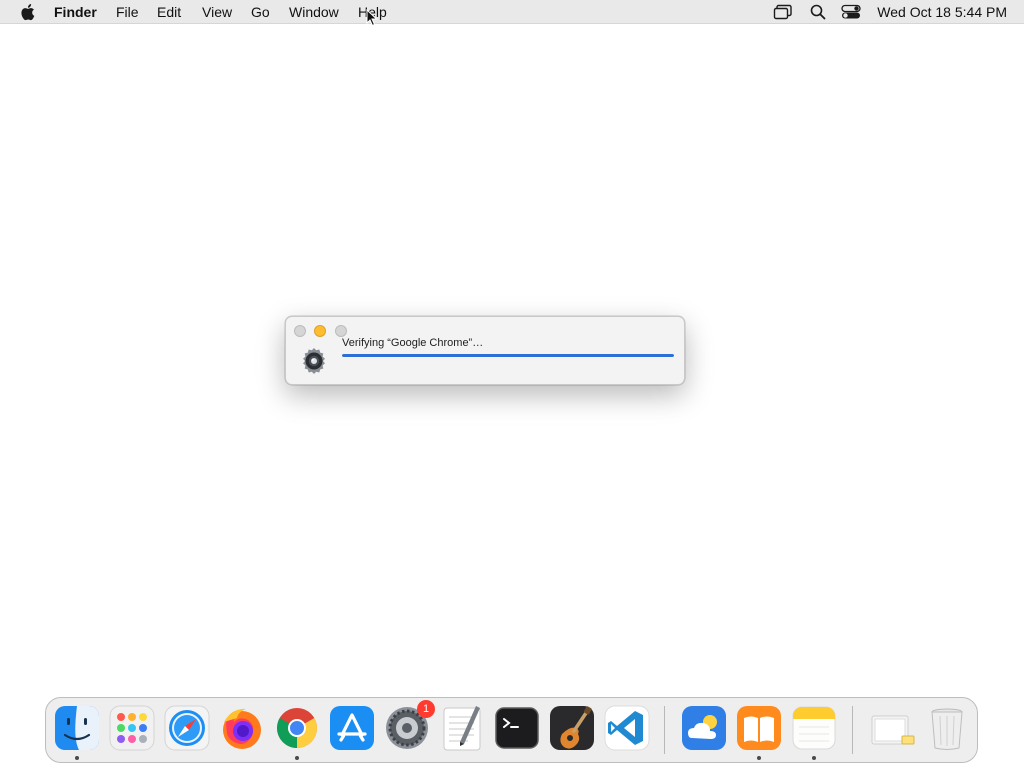 This screenshot has width=1024, height=768. I want to click on books-icon, so click(759, 728).